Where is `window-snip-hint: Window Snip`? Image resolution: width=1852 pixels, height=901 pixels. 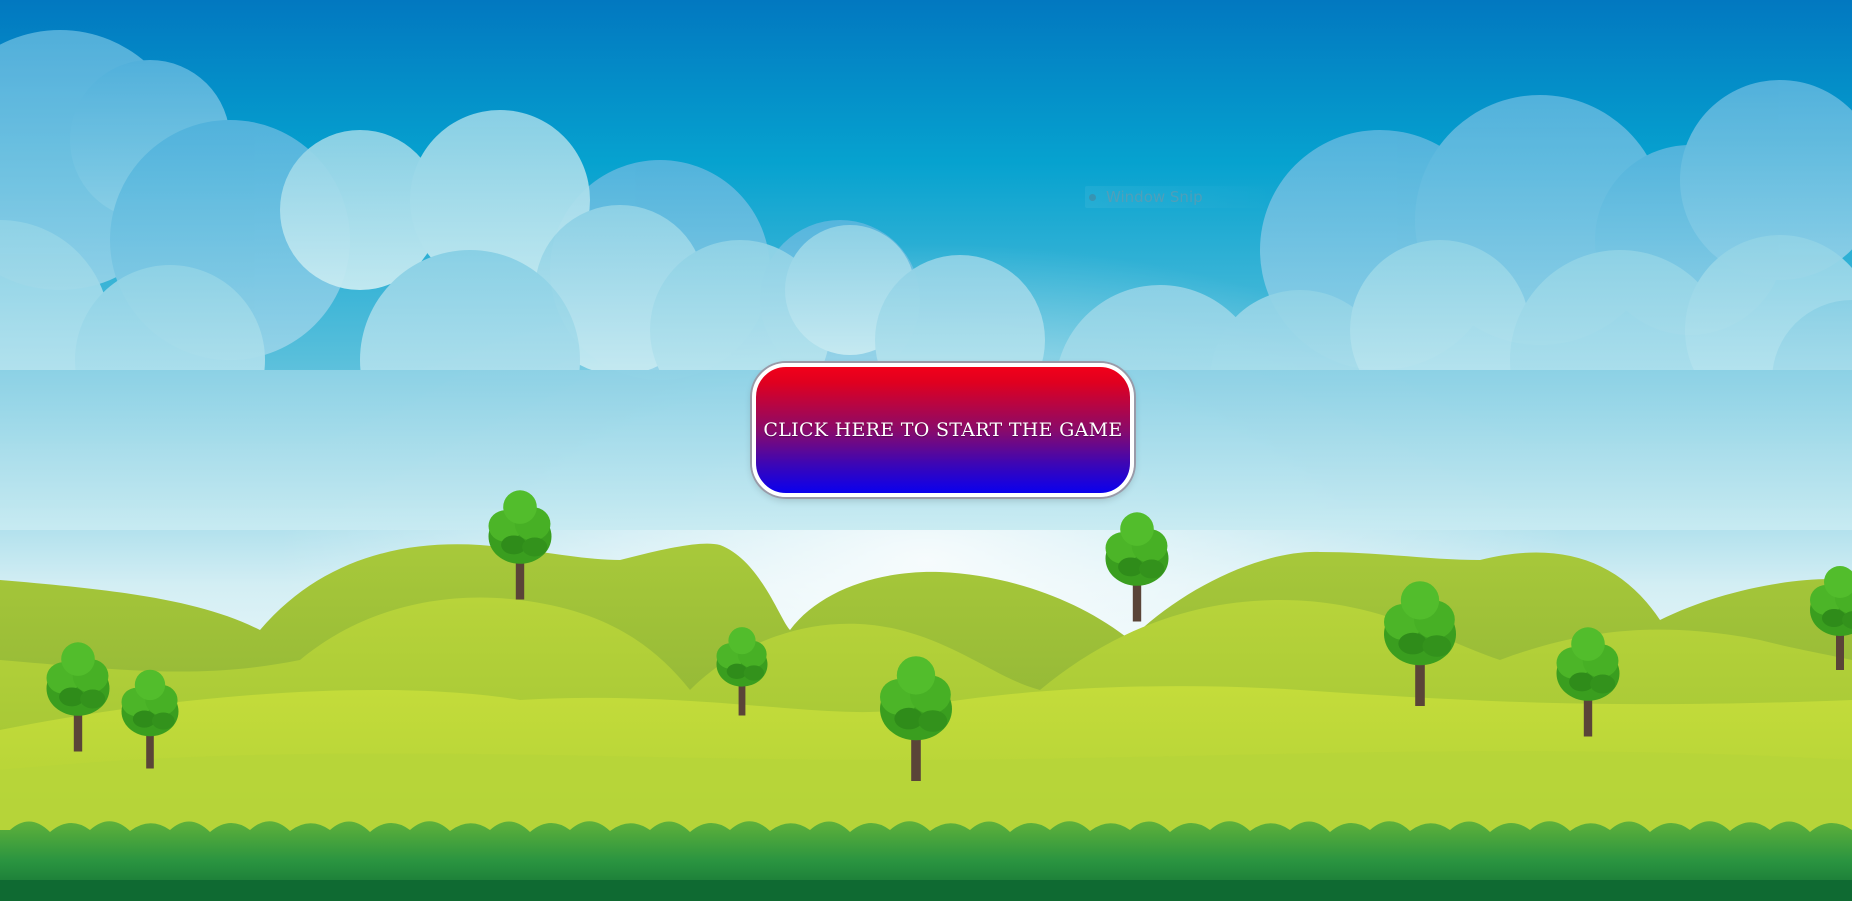 window-snip-hint: Window Snip is located at coordinates (1185, 197).